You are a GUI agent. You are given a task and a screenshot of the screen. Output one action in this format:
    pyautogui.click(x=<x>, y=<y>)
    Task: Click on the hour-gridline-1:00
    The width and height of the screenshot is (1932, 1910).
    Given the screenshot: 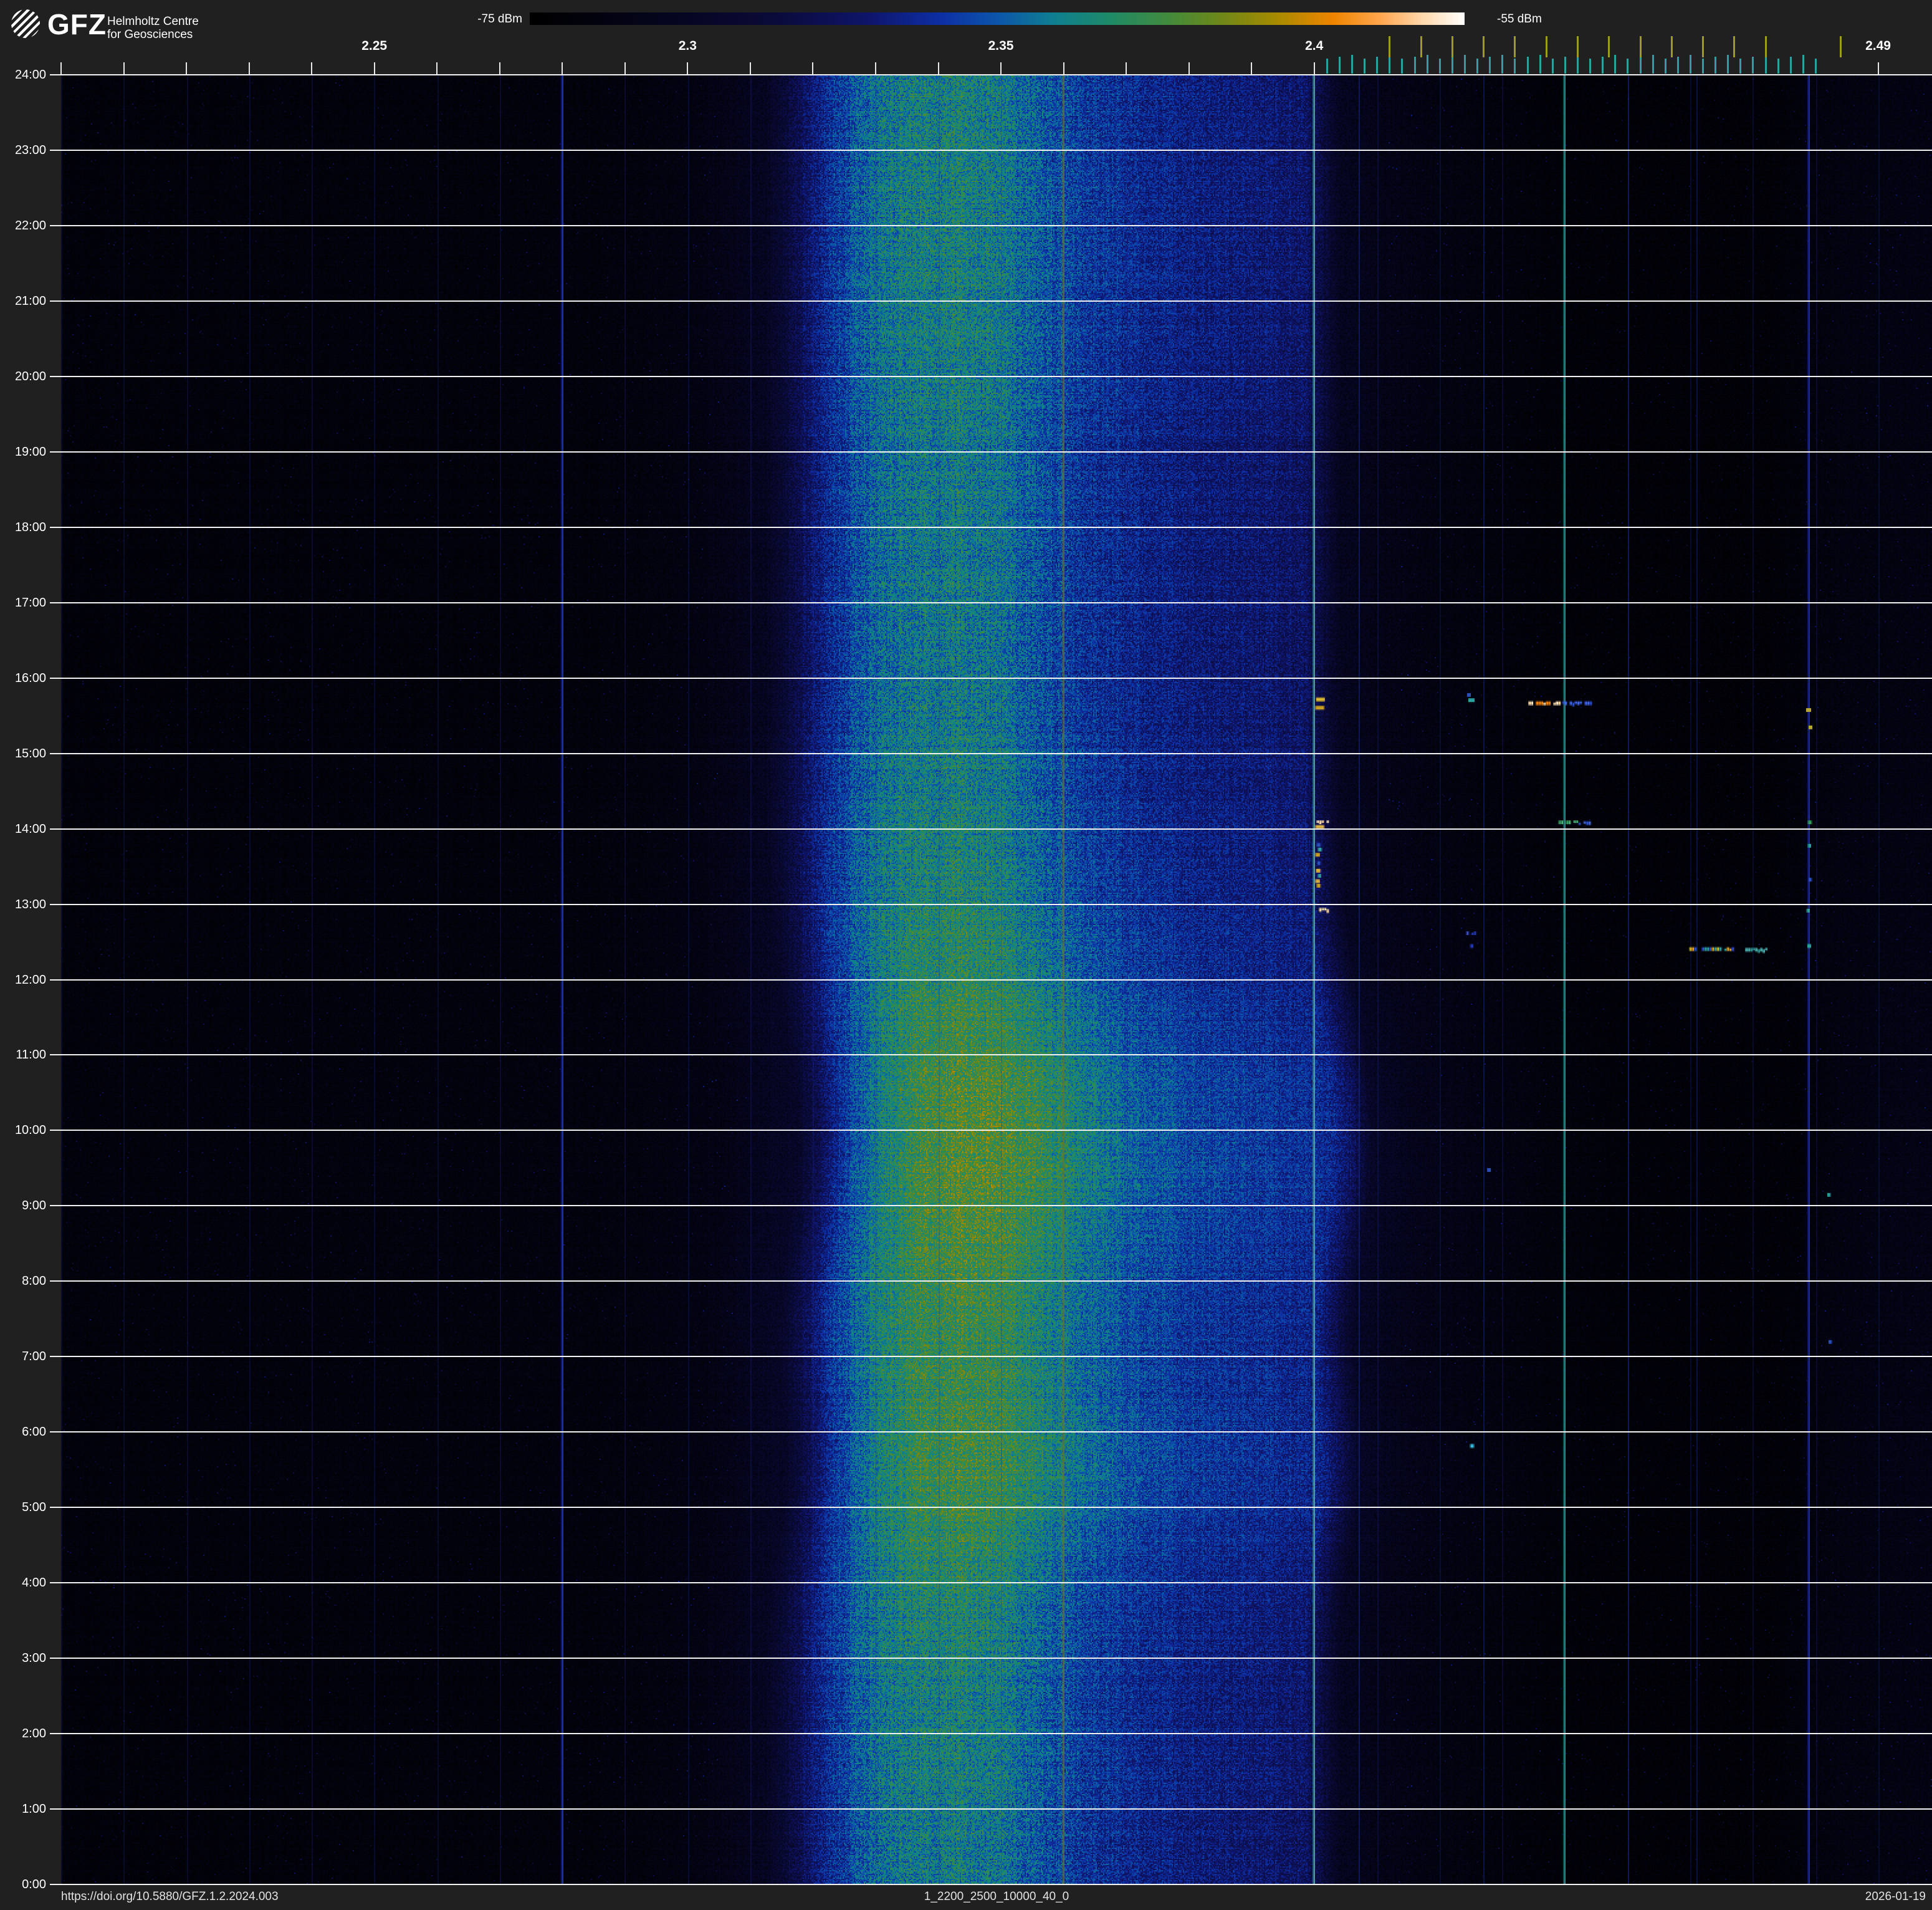 What is the action you would take?
    pyautogui.click(x=991, y=1809)
    